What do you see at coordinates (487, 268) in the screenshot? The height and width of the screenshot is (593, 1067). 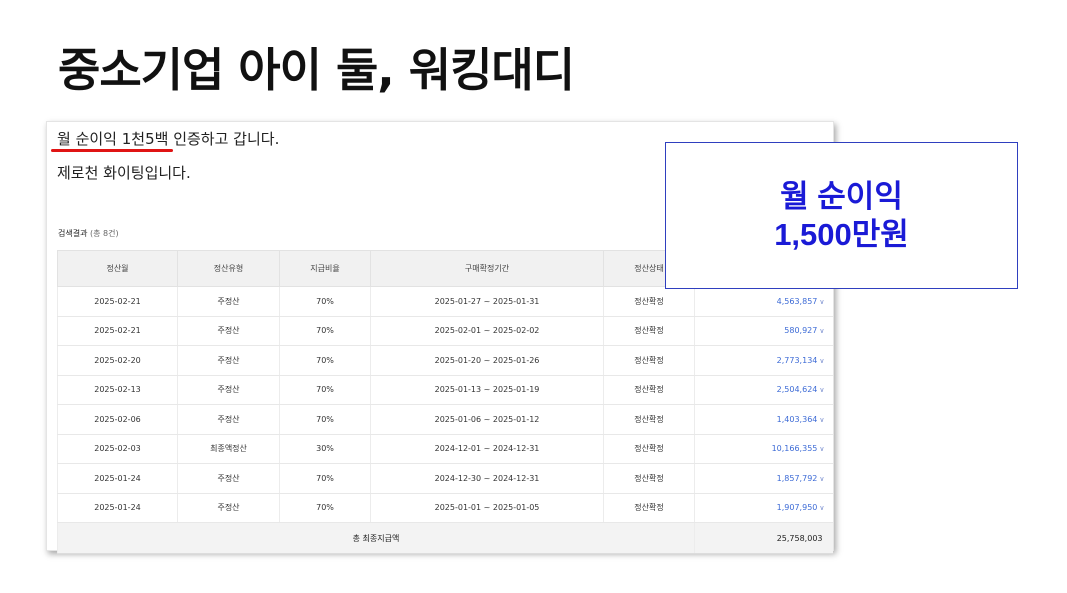 I see `column-header: 구매확정기간` at bounding box center [487, 268].